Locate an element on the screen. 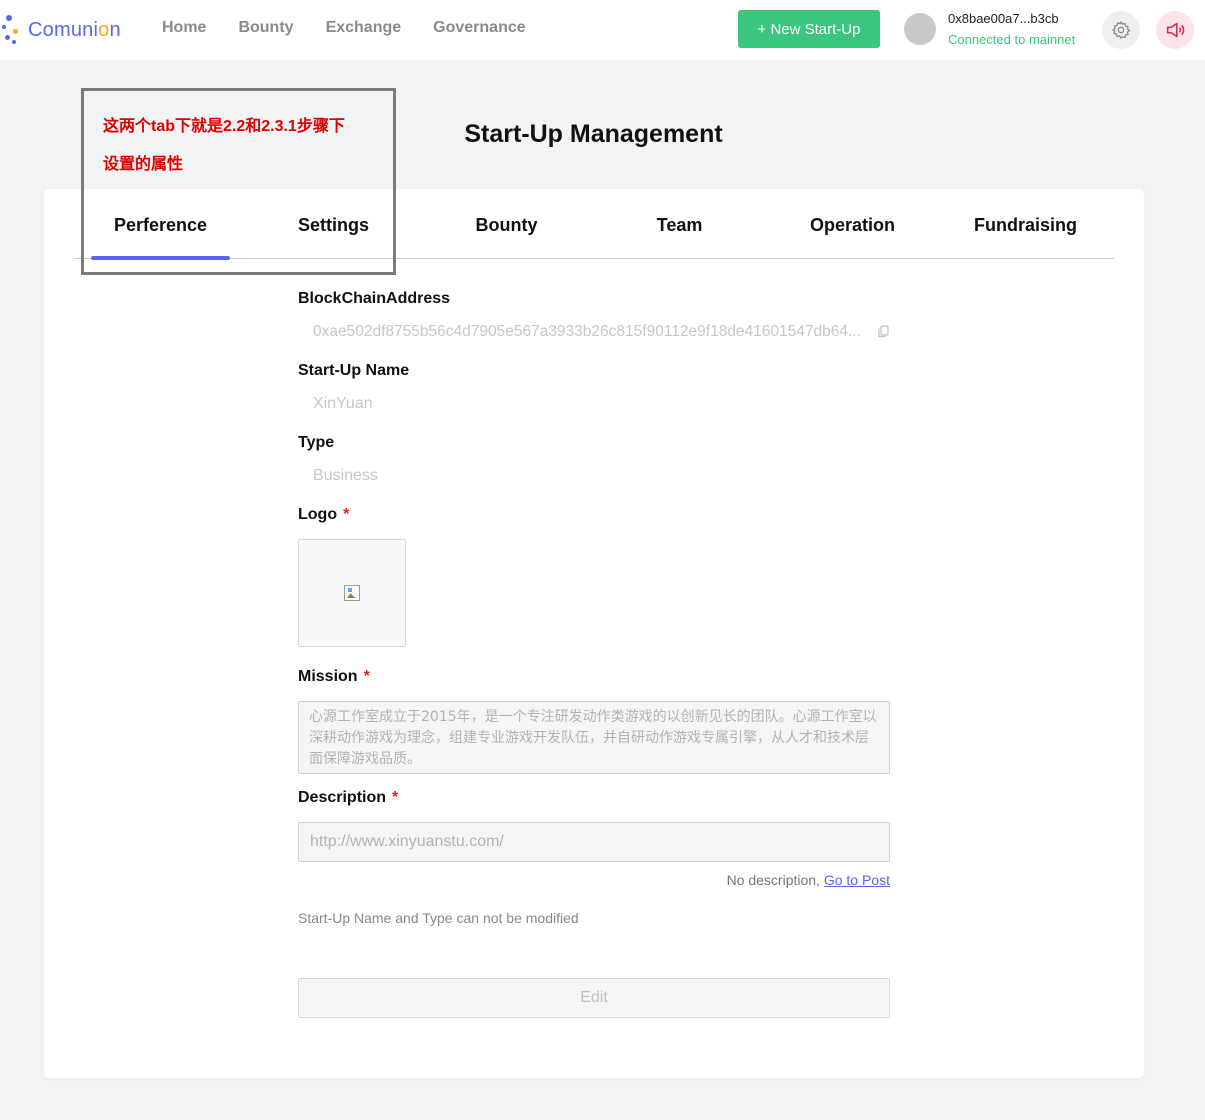 The height and width of the screenshot is (1120, 1205). description-input is located at coordinates (594, 842).